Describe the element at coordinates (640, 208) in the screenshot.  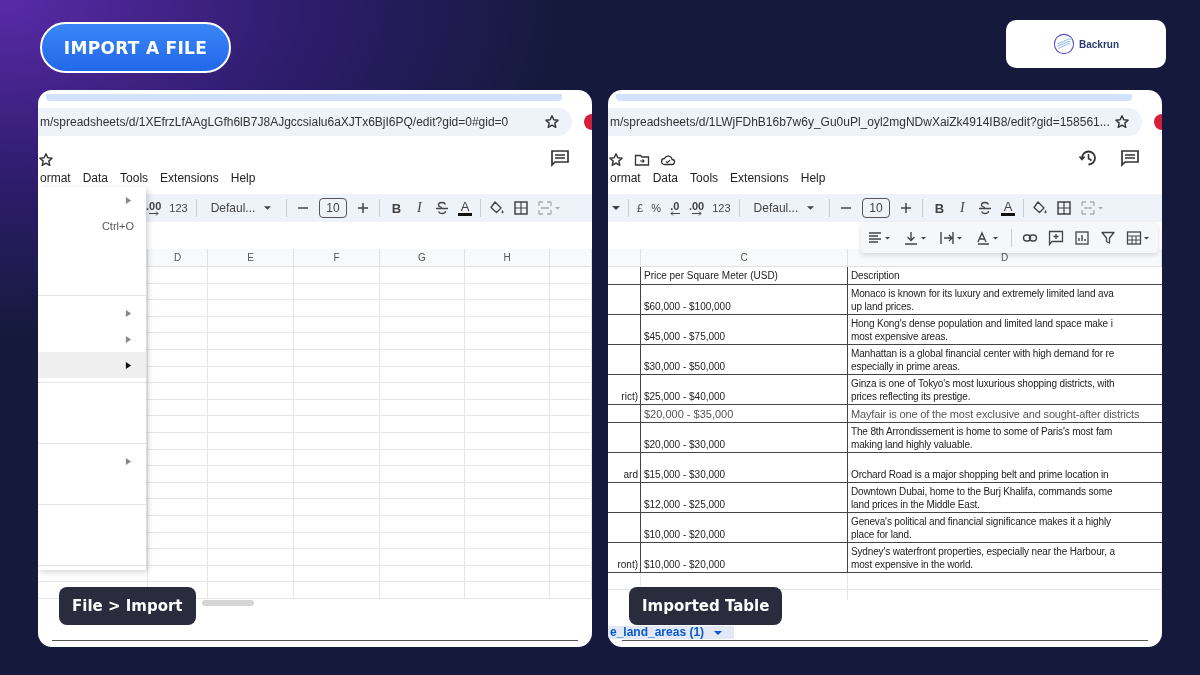
I see `format-button: £` at that location.